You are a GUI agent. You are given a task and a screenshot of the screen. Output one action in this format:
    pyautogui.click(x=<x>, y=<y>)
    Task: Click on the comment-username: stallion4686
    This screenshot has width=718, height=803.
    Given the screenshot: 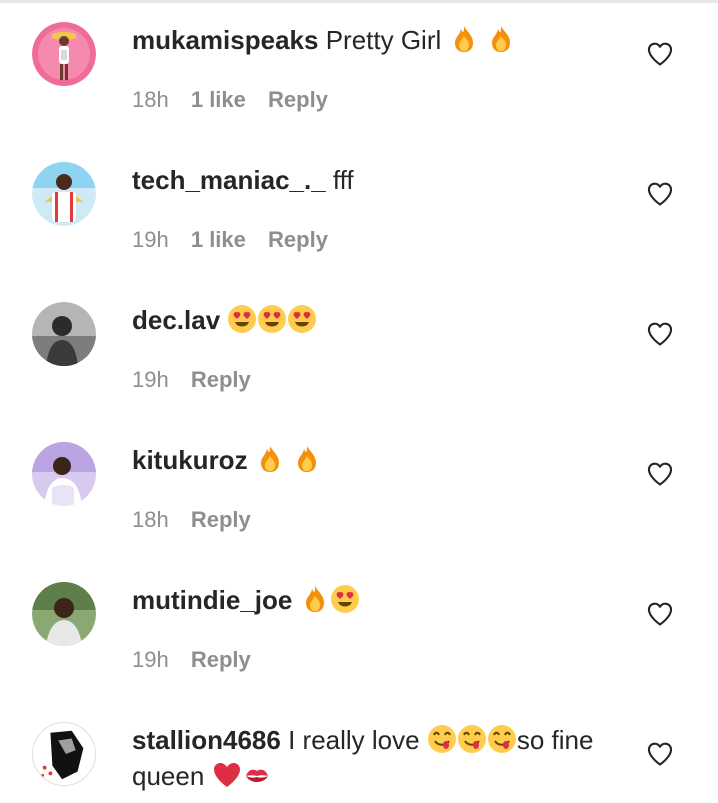 What is the action you would take?
    pyautogui.click(x=206, y=740)
    